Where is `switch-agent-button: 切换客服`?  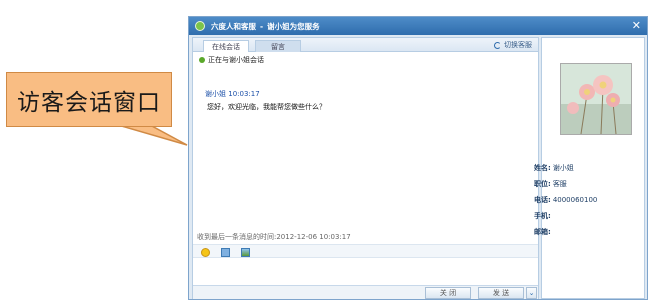
switch-agent-button: 切换客服 is located at coordinates (513, 45).